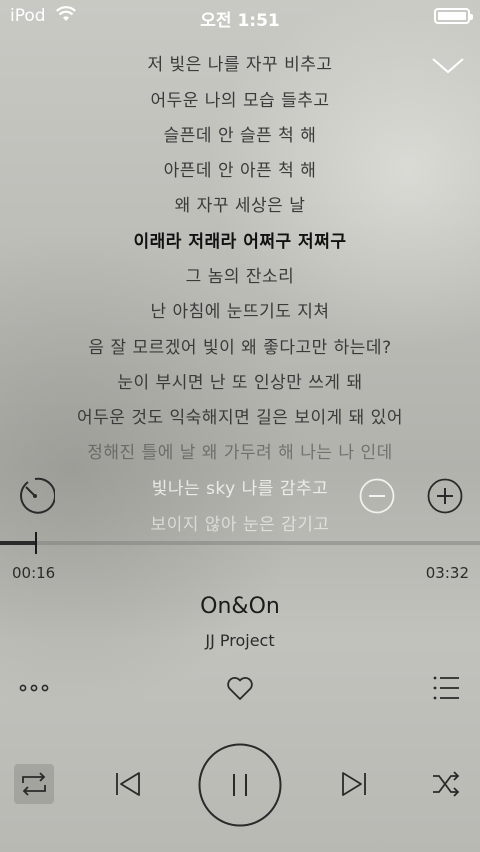 This screenshot has height=852, width=480. What do you see at coordinates (128, 784) in the screenshot?
I see `previous-track-icon` at bounding box center [128, 784].